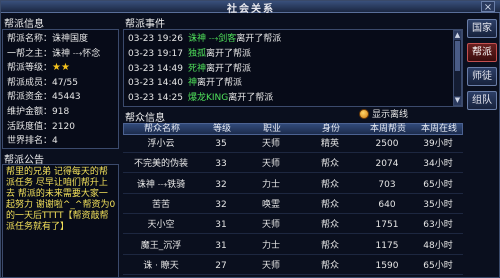 The height and width of the screenshot is (278, 500). Describe the element at coordinates (161, 225) in the screenshot. I see `member-cell: 天小空` at that location.